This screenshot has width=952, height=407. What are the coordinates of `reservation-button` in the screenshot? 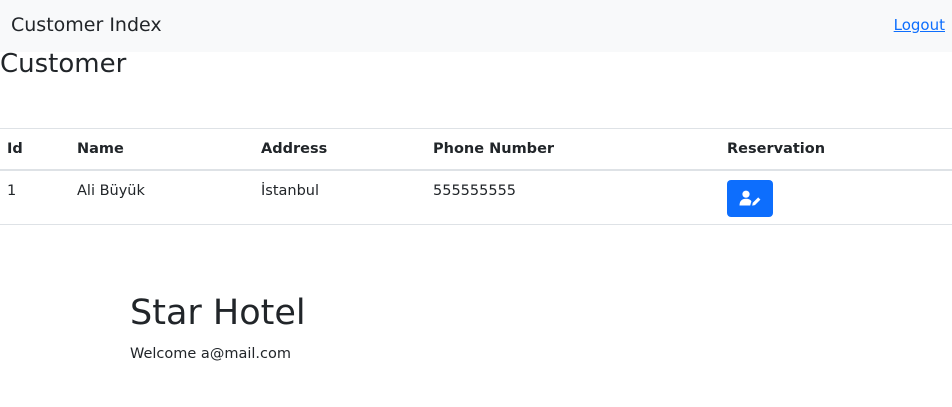 It's located at (750, 198).